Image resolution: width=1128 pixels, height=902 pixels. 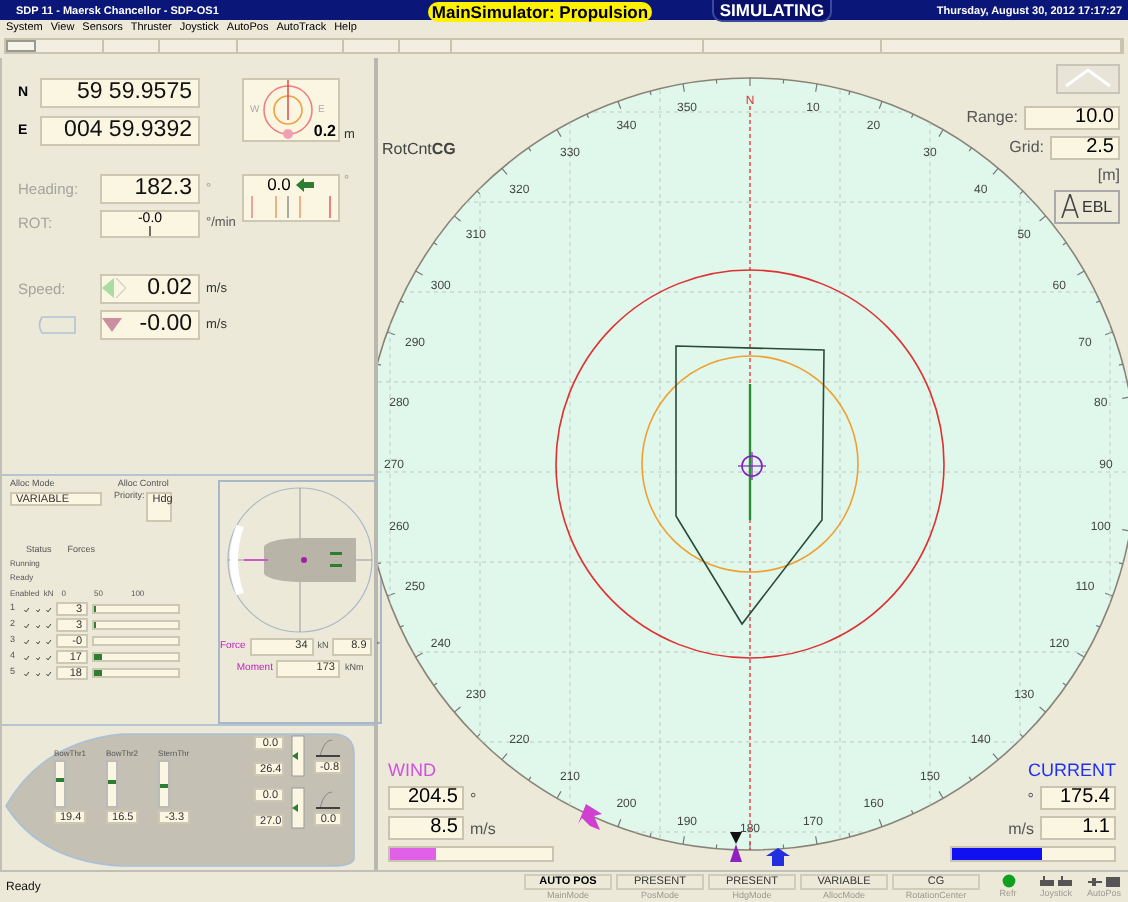 What do you see at coordinates (136, 641) in the screenshot?
I see `thruster-force-bar` at bounding box center [136, 641].